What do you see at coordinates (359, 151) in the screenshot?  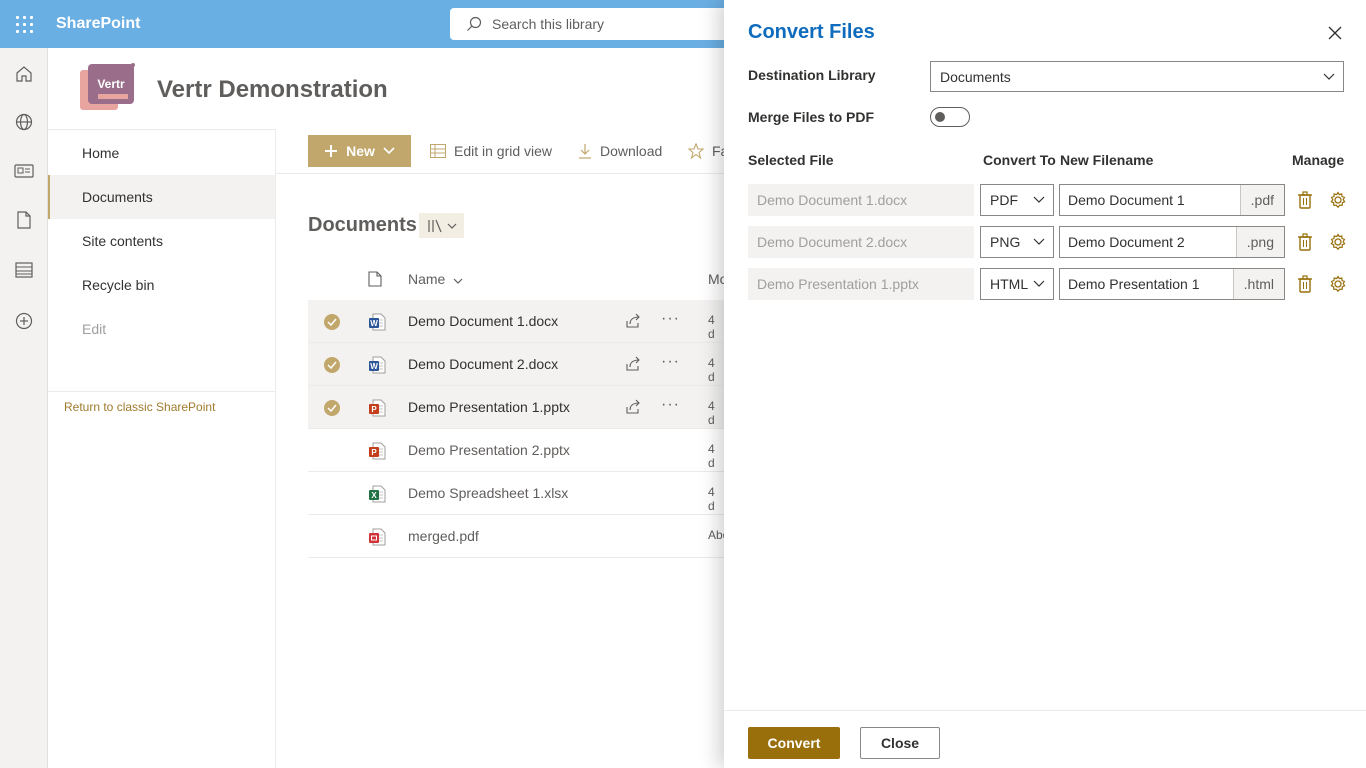 I see `new-button: New` at bounding box center [359, 151].